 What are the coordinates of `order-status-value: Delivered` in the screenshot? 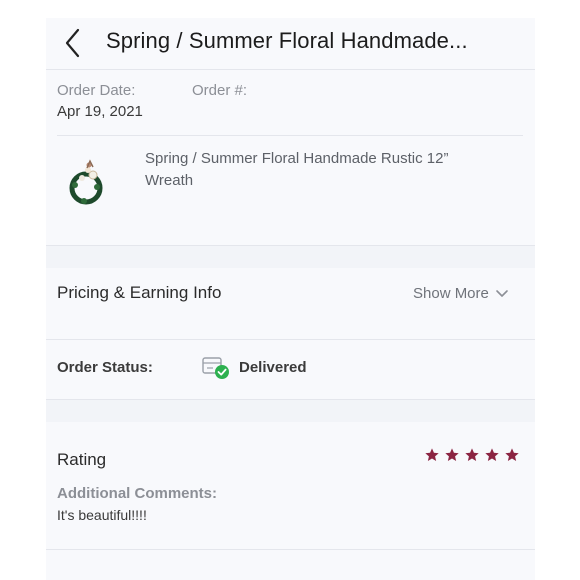 It's located at (273, 367).